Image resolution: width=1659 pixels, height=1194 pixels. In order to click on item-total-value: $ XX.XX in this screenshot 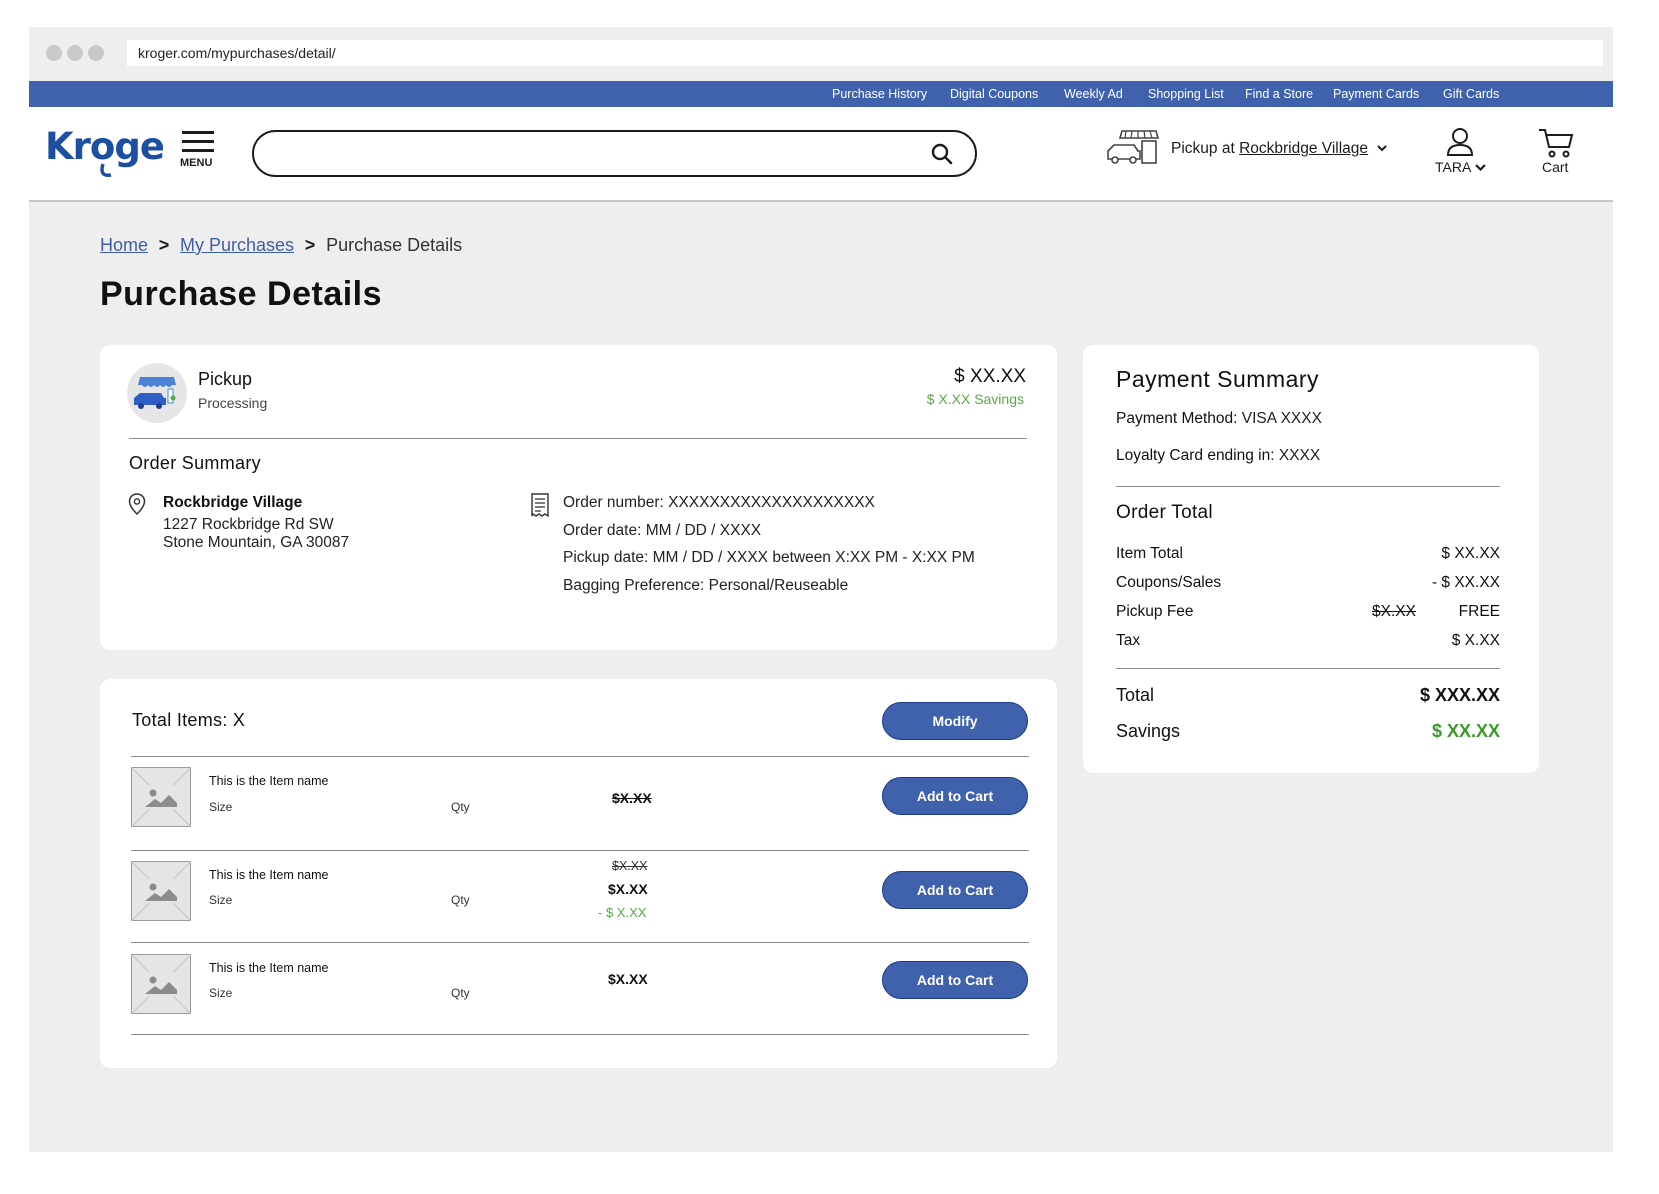, I will do `click(1470, 553)`.